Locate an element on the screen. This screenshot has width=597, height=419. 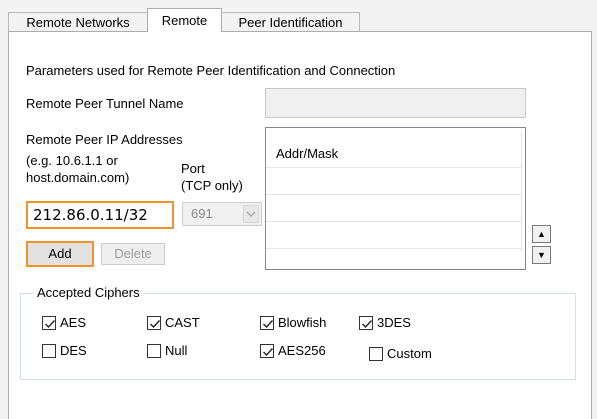
tab-remote: Remote is located at coordinates (184, 20).